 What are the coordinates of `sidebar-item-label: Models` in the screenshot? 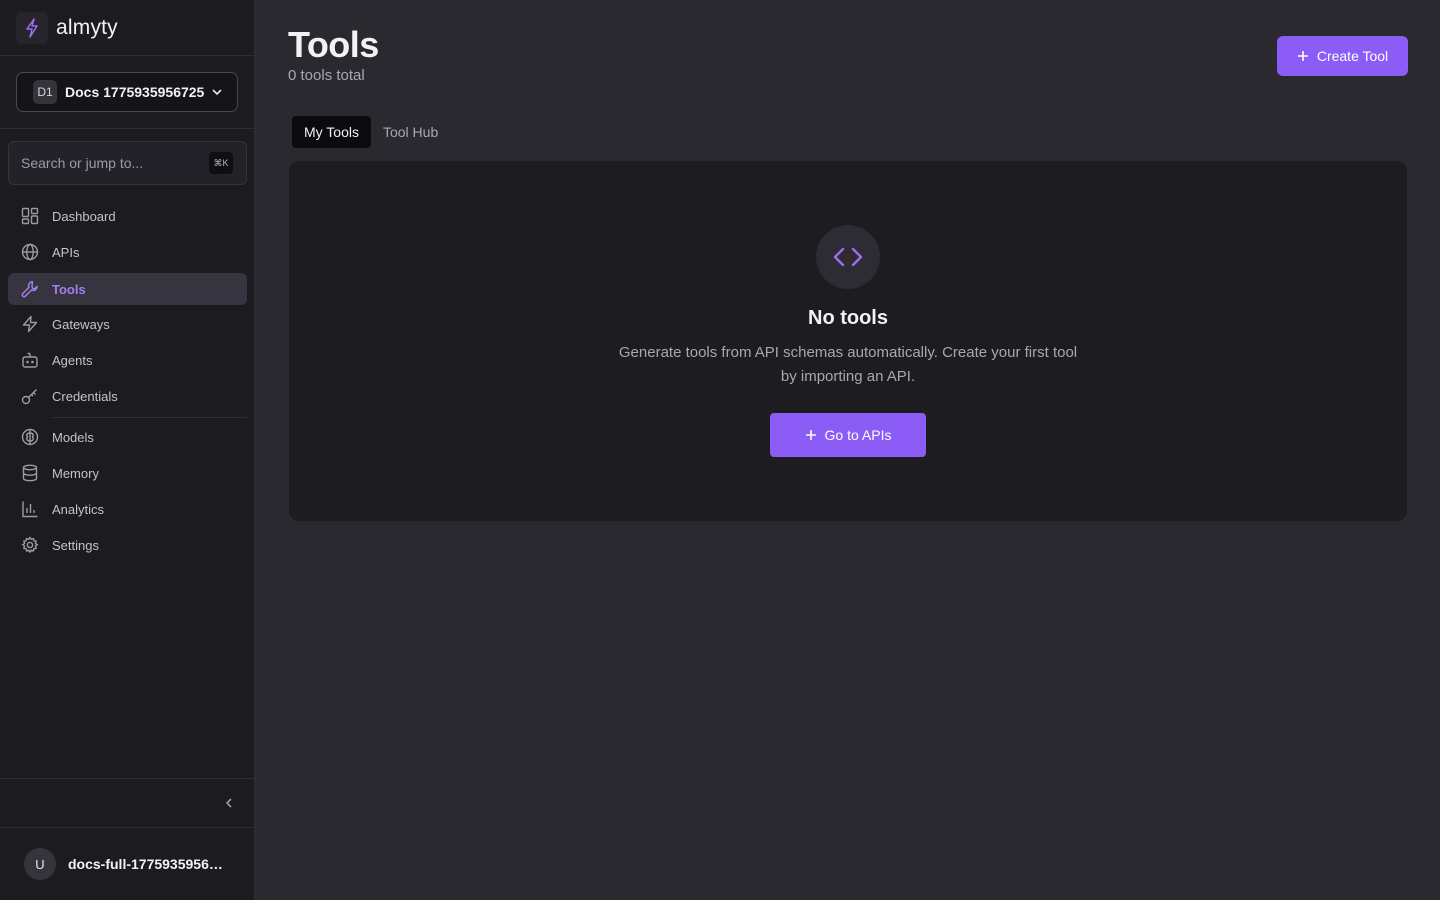 It's located at (73, 437).